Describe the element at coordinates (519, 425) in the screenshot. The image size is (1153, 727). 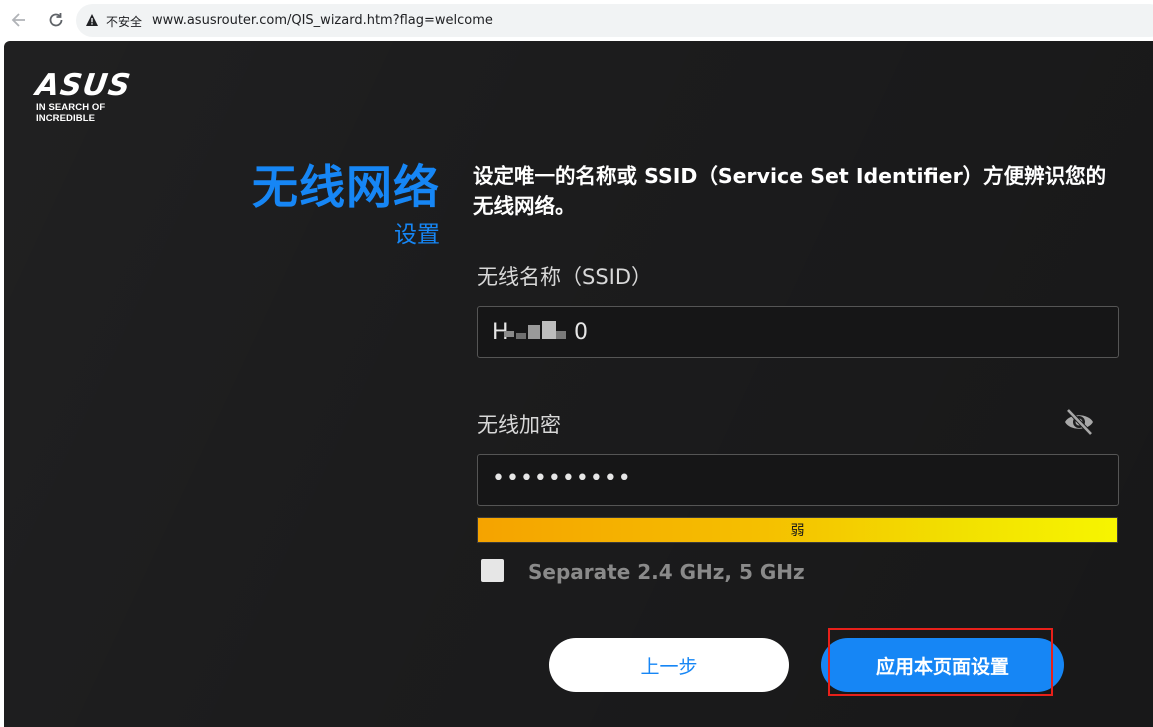
I see `wireless-key-label: 无线加密` at that location.